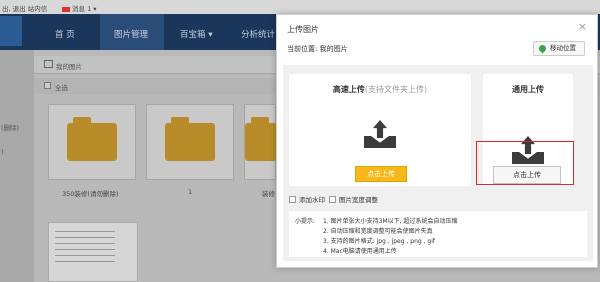 The width and height of the screenshot is (600, 282). What do you see at coordinates (390, 221) in the screenshot?
I see `tip-line: 1. 图片单张大小支持3M以下, 超过系统会自动压缩` at bounding box center [390, 221].